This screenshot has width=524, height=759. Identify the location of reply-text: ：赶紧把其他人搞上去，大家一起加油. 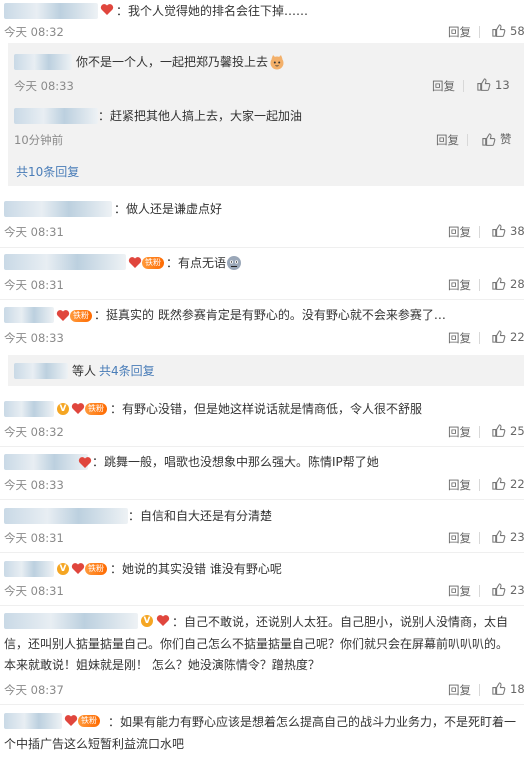
(200, 116).